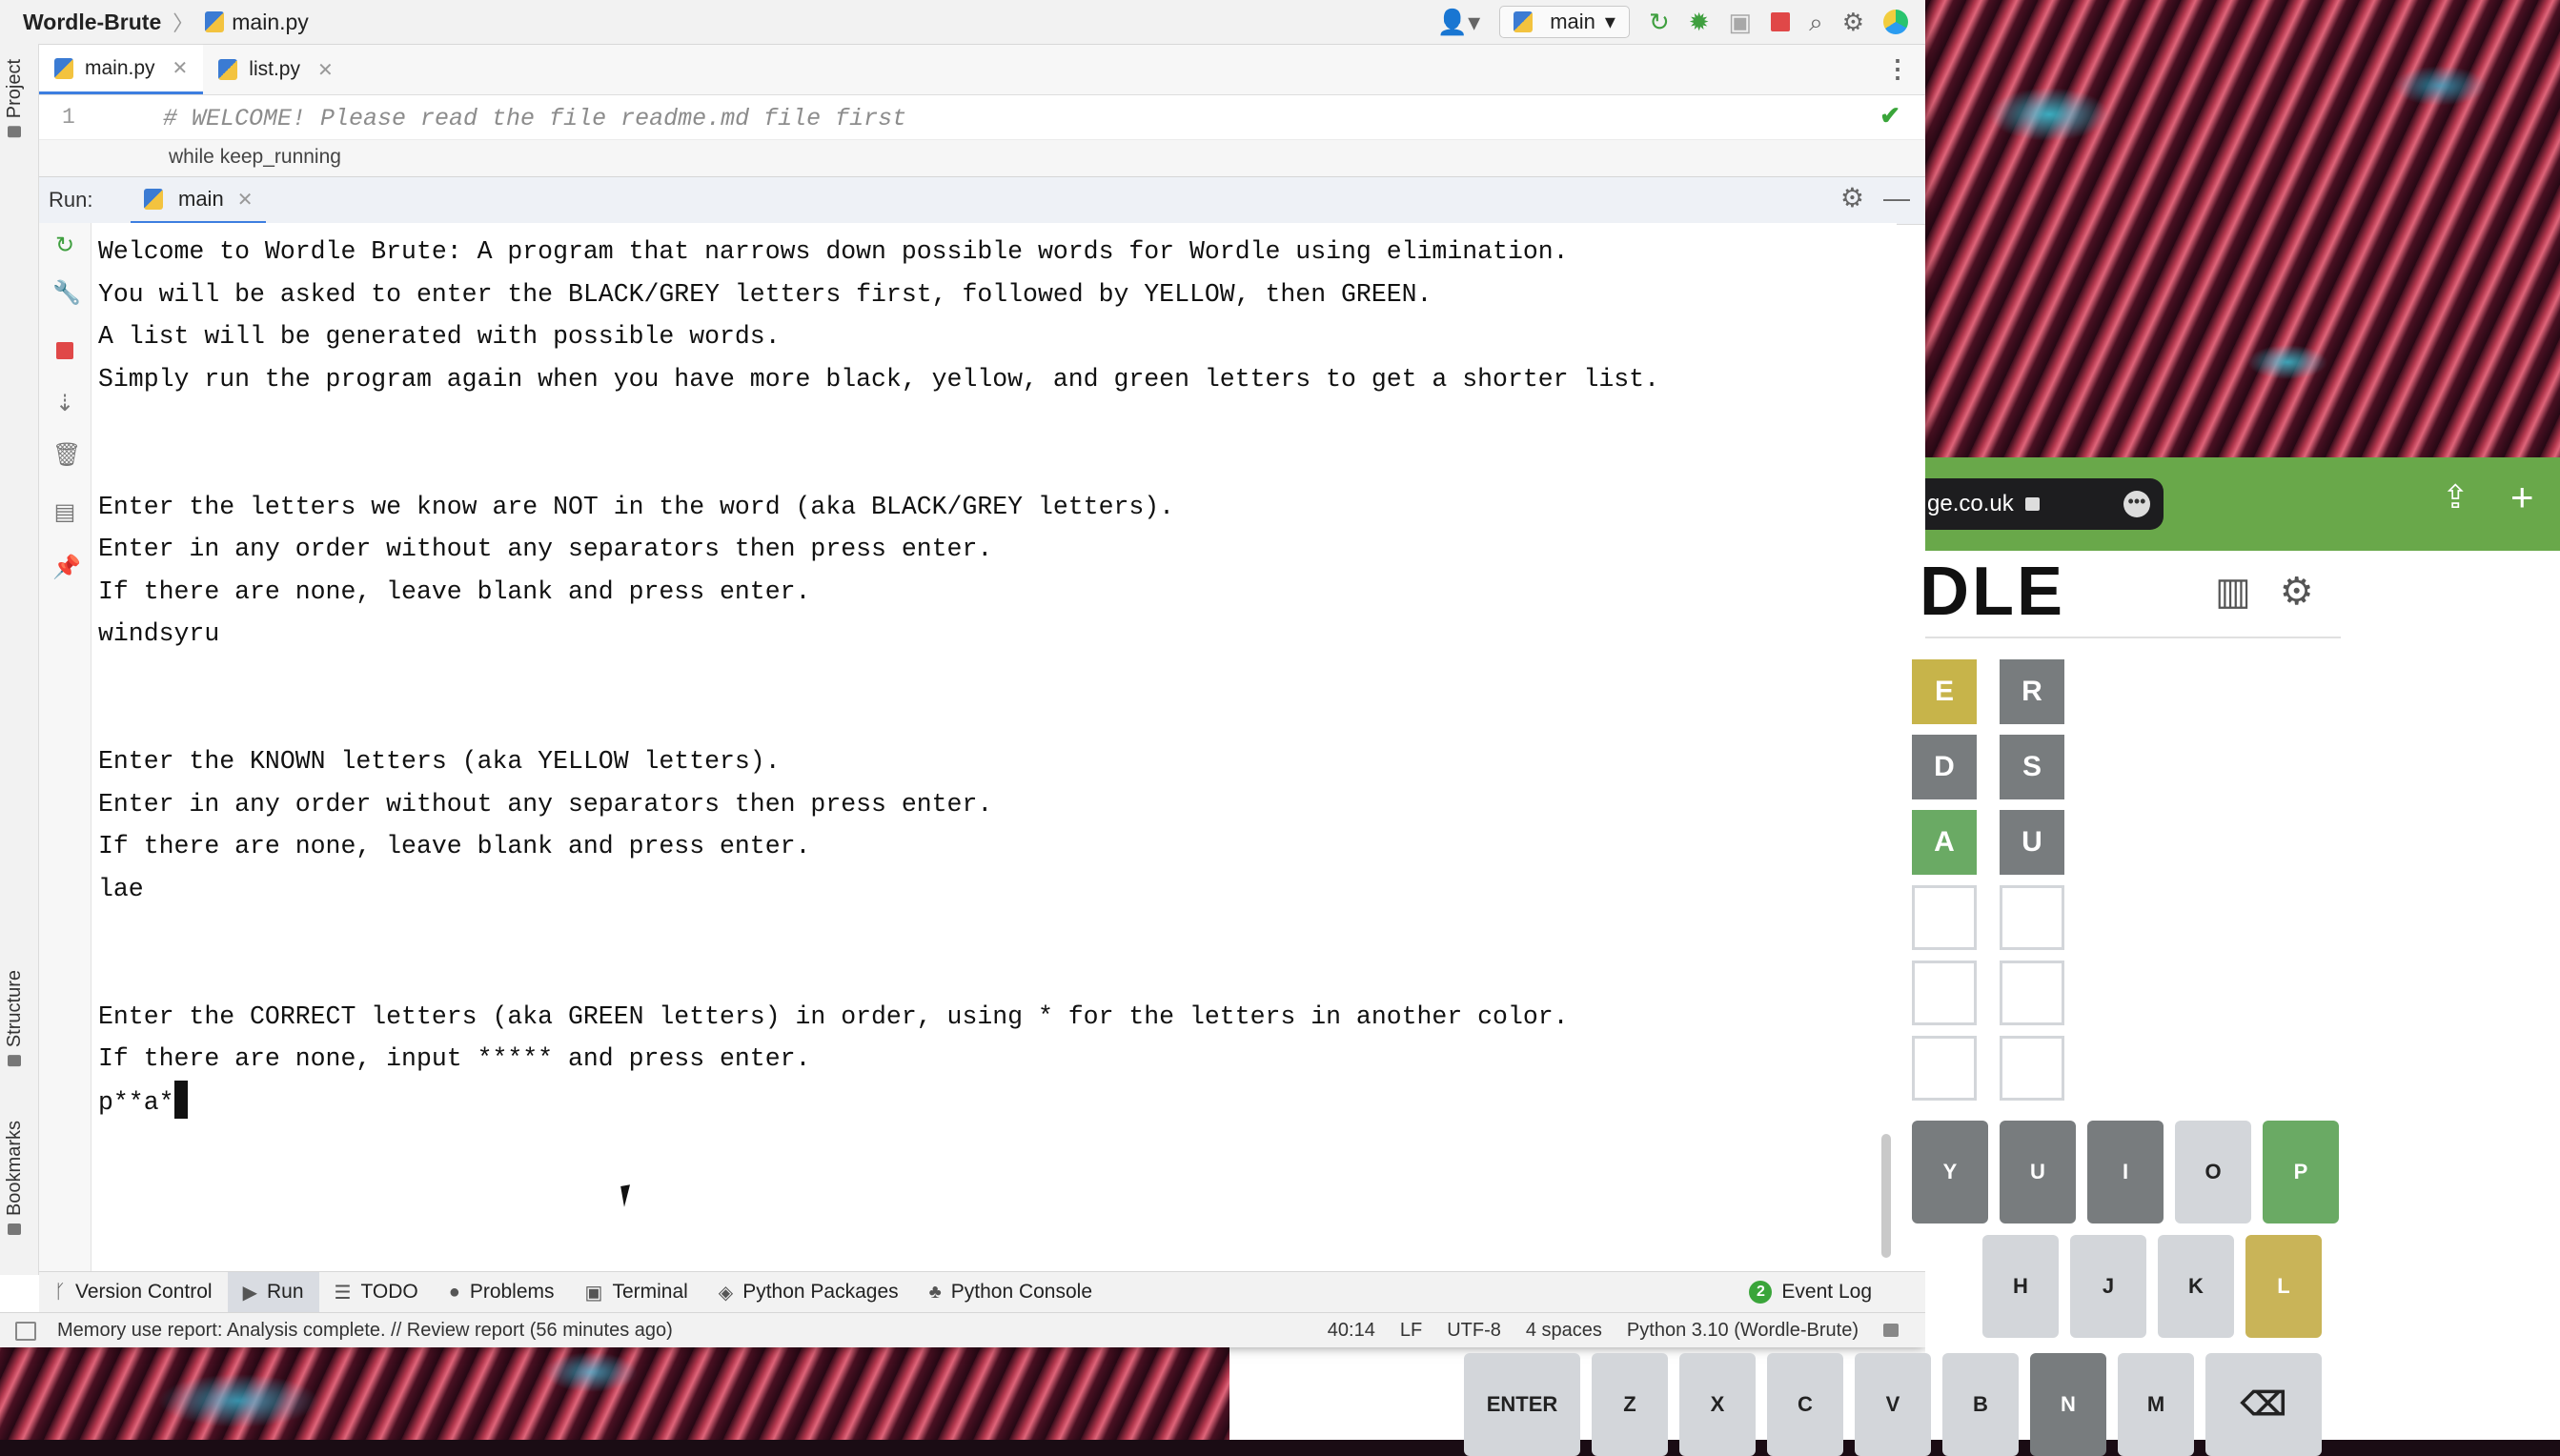 The image size is (2560, 1456). I want to click on tool-todo: ☰ TODO, so click(377, 1292).